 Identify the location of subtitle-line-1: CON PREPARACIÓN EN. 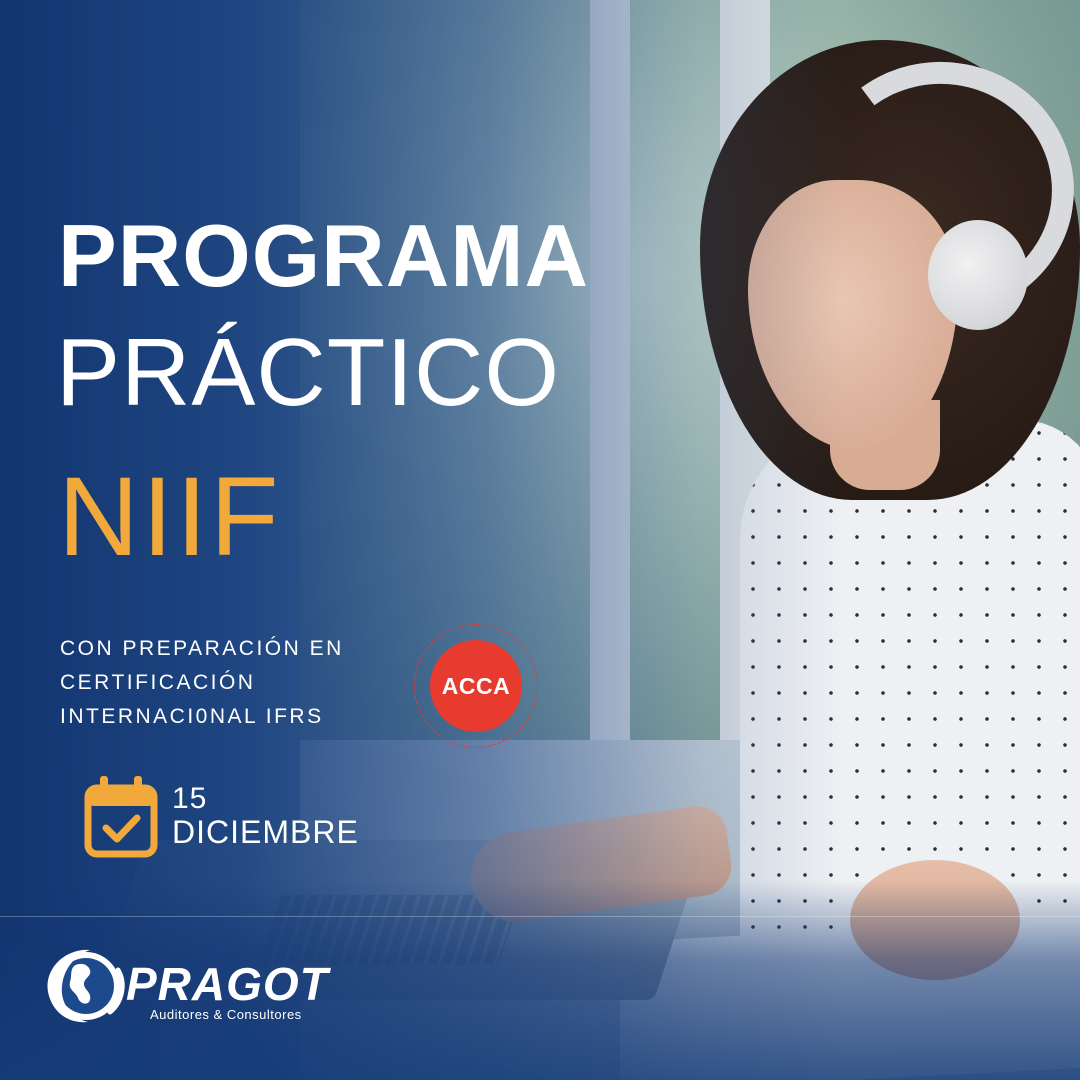
(202, 648).